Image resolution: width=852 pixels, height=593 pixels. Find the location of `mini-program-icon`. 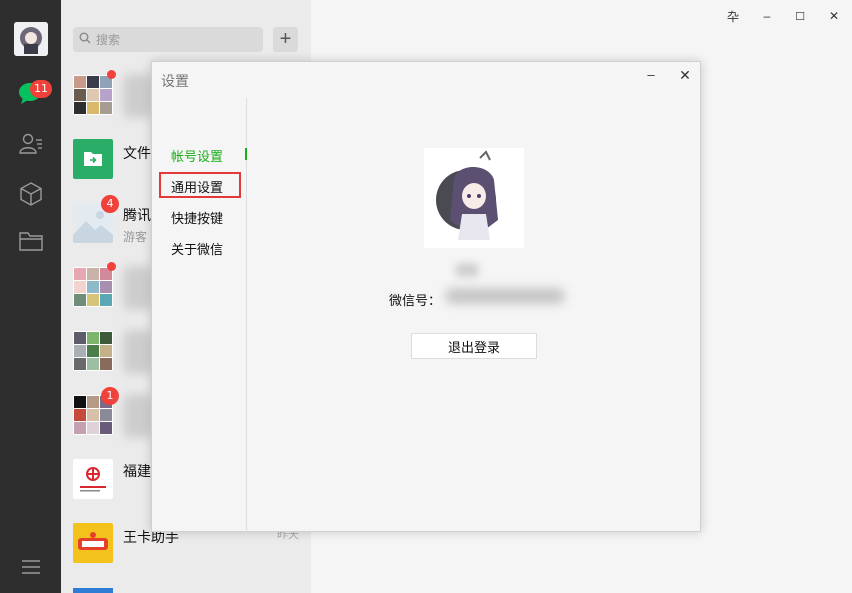

mini-program-icon is located at coordinates (31, 194).